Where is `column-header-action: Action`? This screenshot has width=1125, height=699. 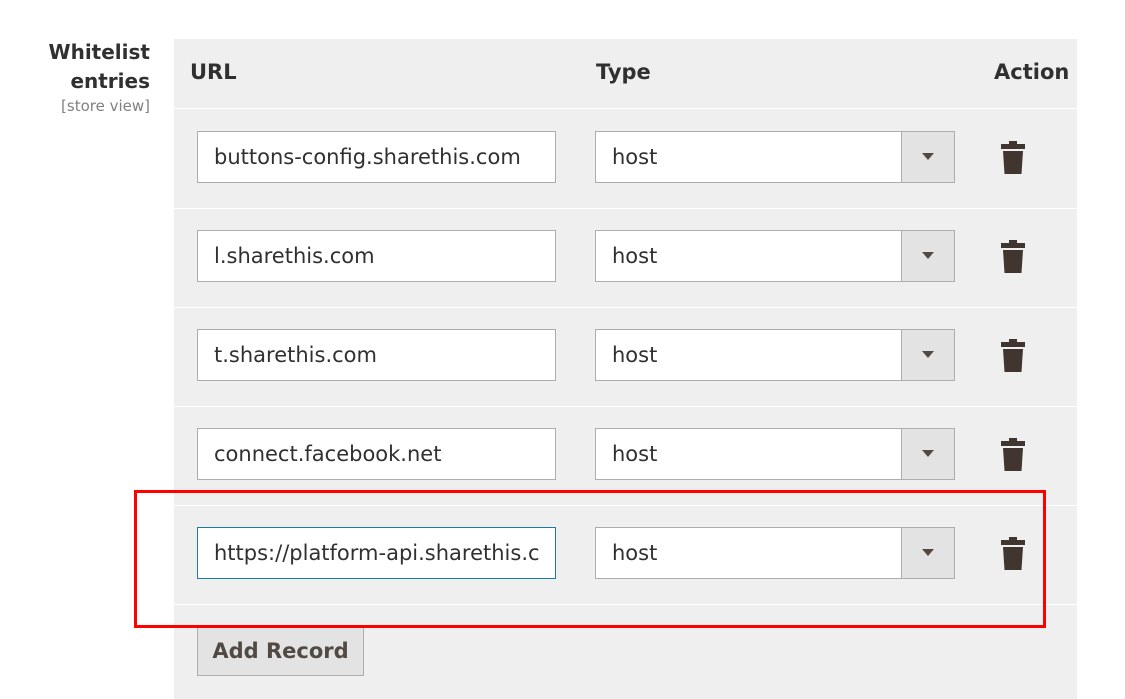 column-header-action: Action is located at coordinates (1032, 72).